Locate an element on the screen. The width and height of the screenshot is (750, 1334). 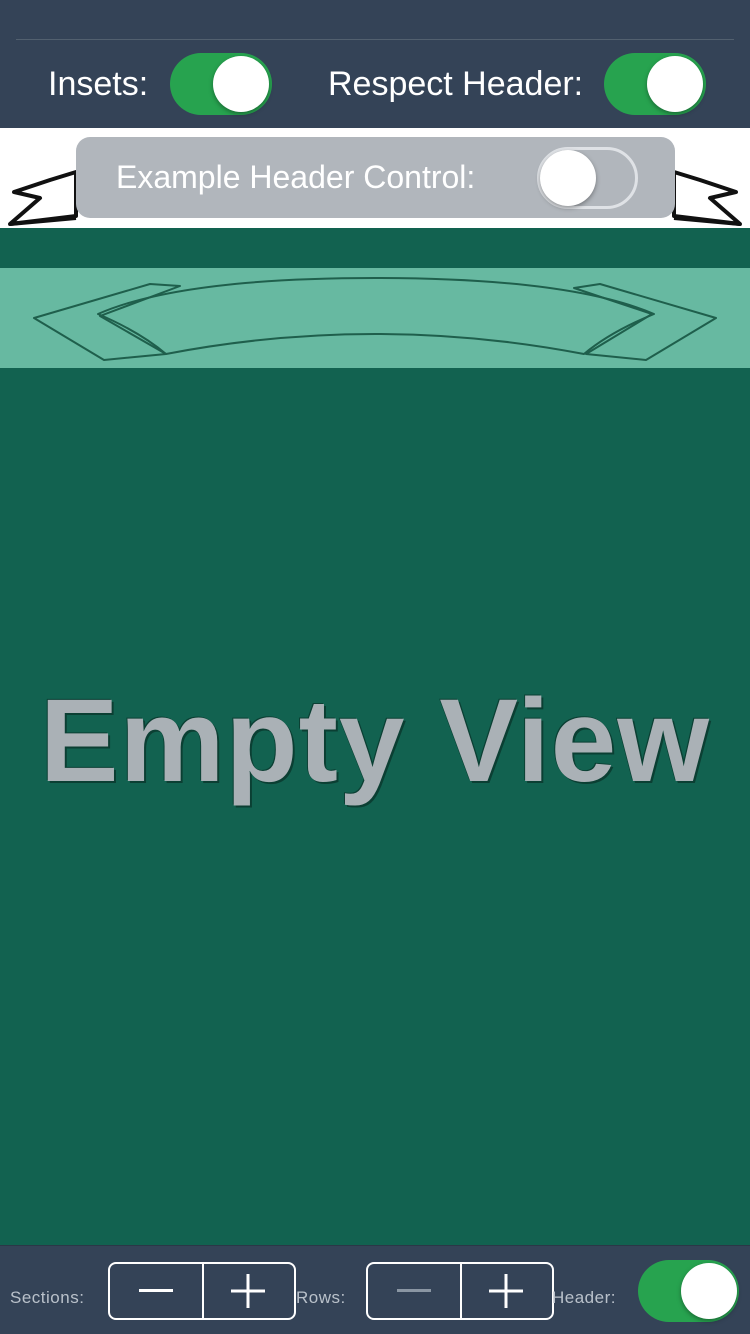
rows-label: Rows: is located at coordinates (321, 1297).